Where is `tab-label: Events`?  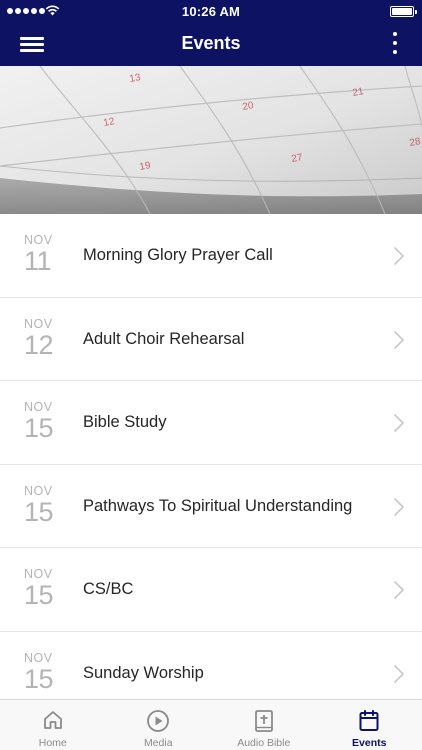 tab-label: Events is located at coordinates (369, 743).